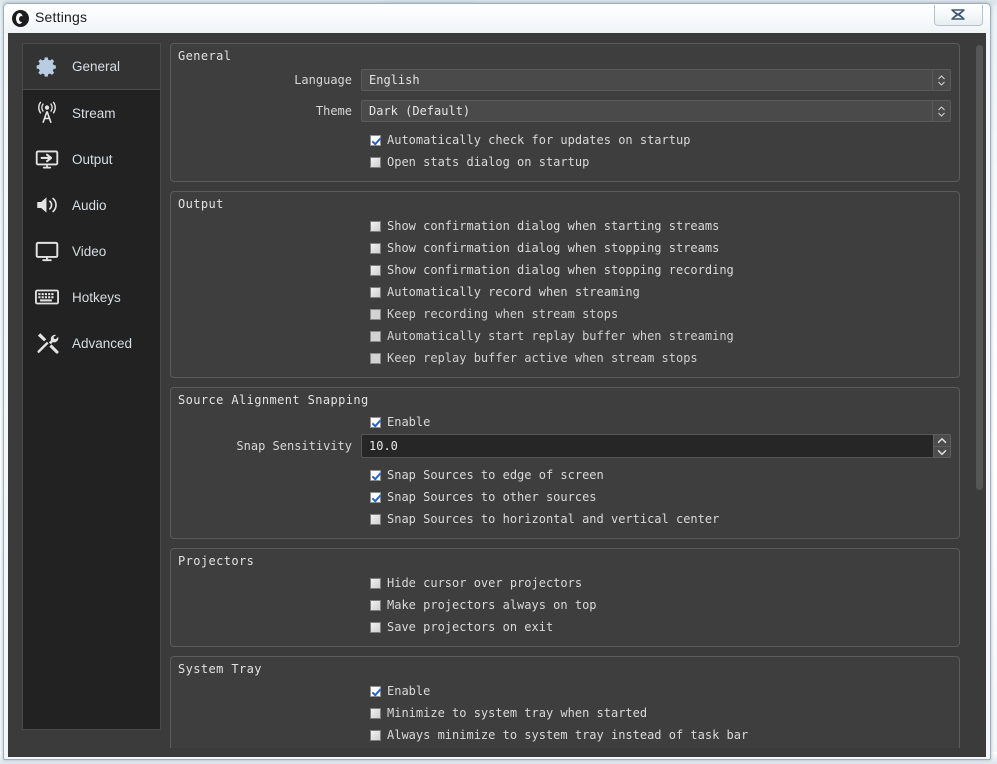 The width and height of the screenshot is (997, 764). What do you see at coordinates (503, 314) in the screenshot?
I see `checkbox-label: Keep recording when stream stops` at bounding box center [503, 314].